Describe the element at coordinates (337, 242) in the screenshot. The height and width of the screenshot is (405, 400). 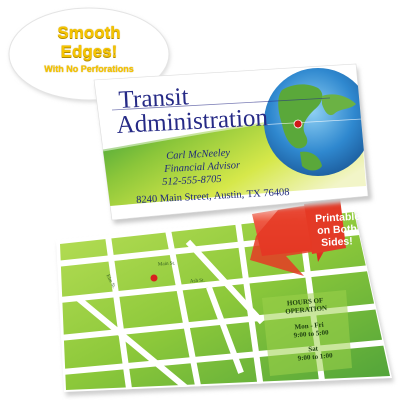
I see `arrow-label-line3: Sides!` at that location.